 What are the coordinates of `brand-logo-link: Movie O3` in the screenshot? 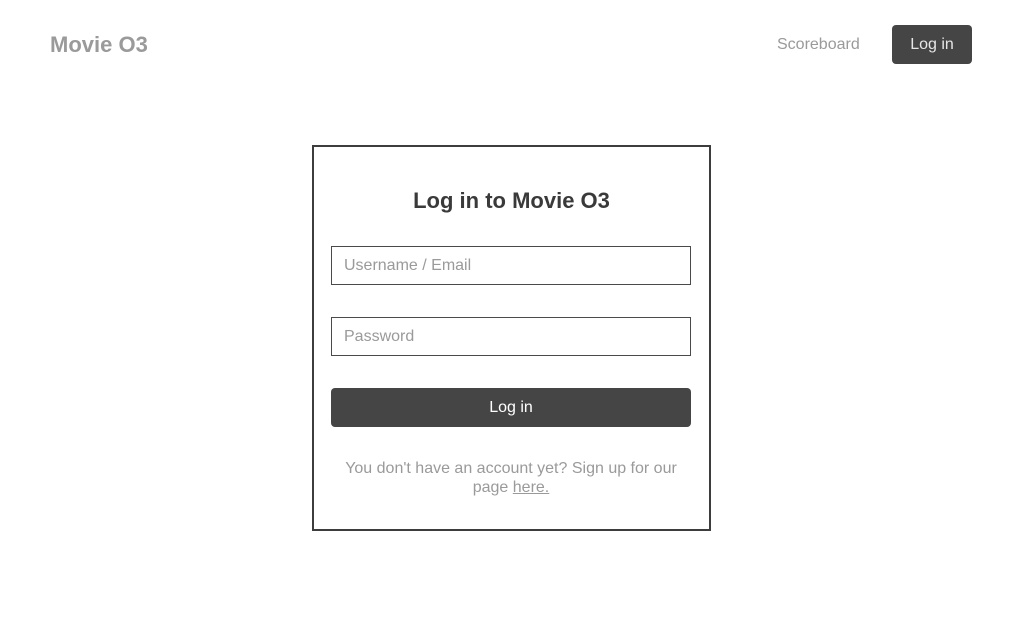 It's located at (99, 45).